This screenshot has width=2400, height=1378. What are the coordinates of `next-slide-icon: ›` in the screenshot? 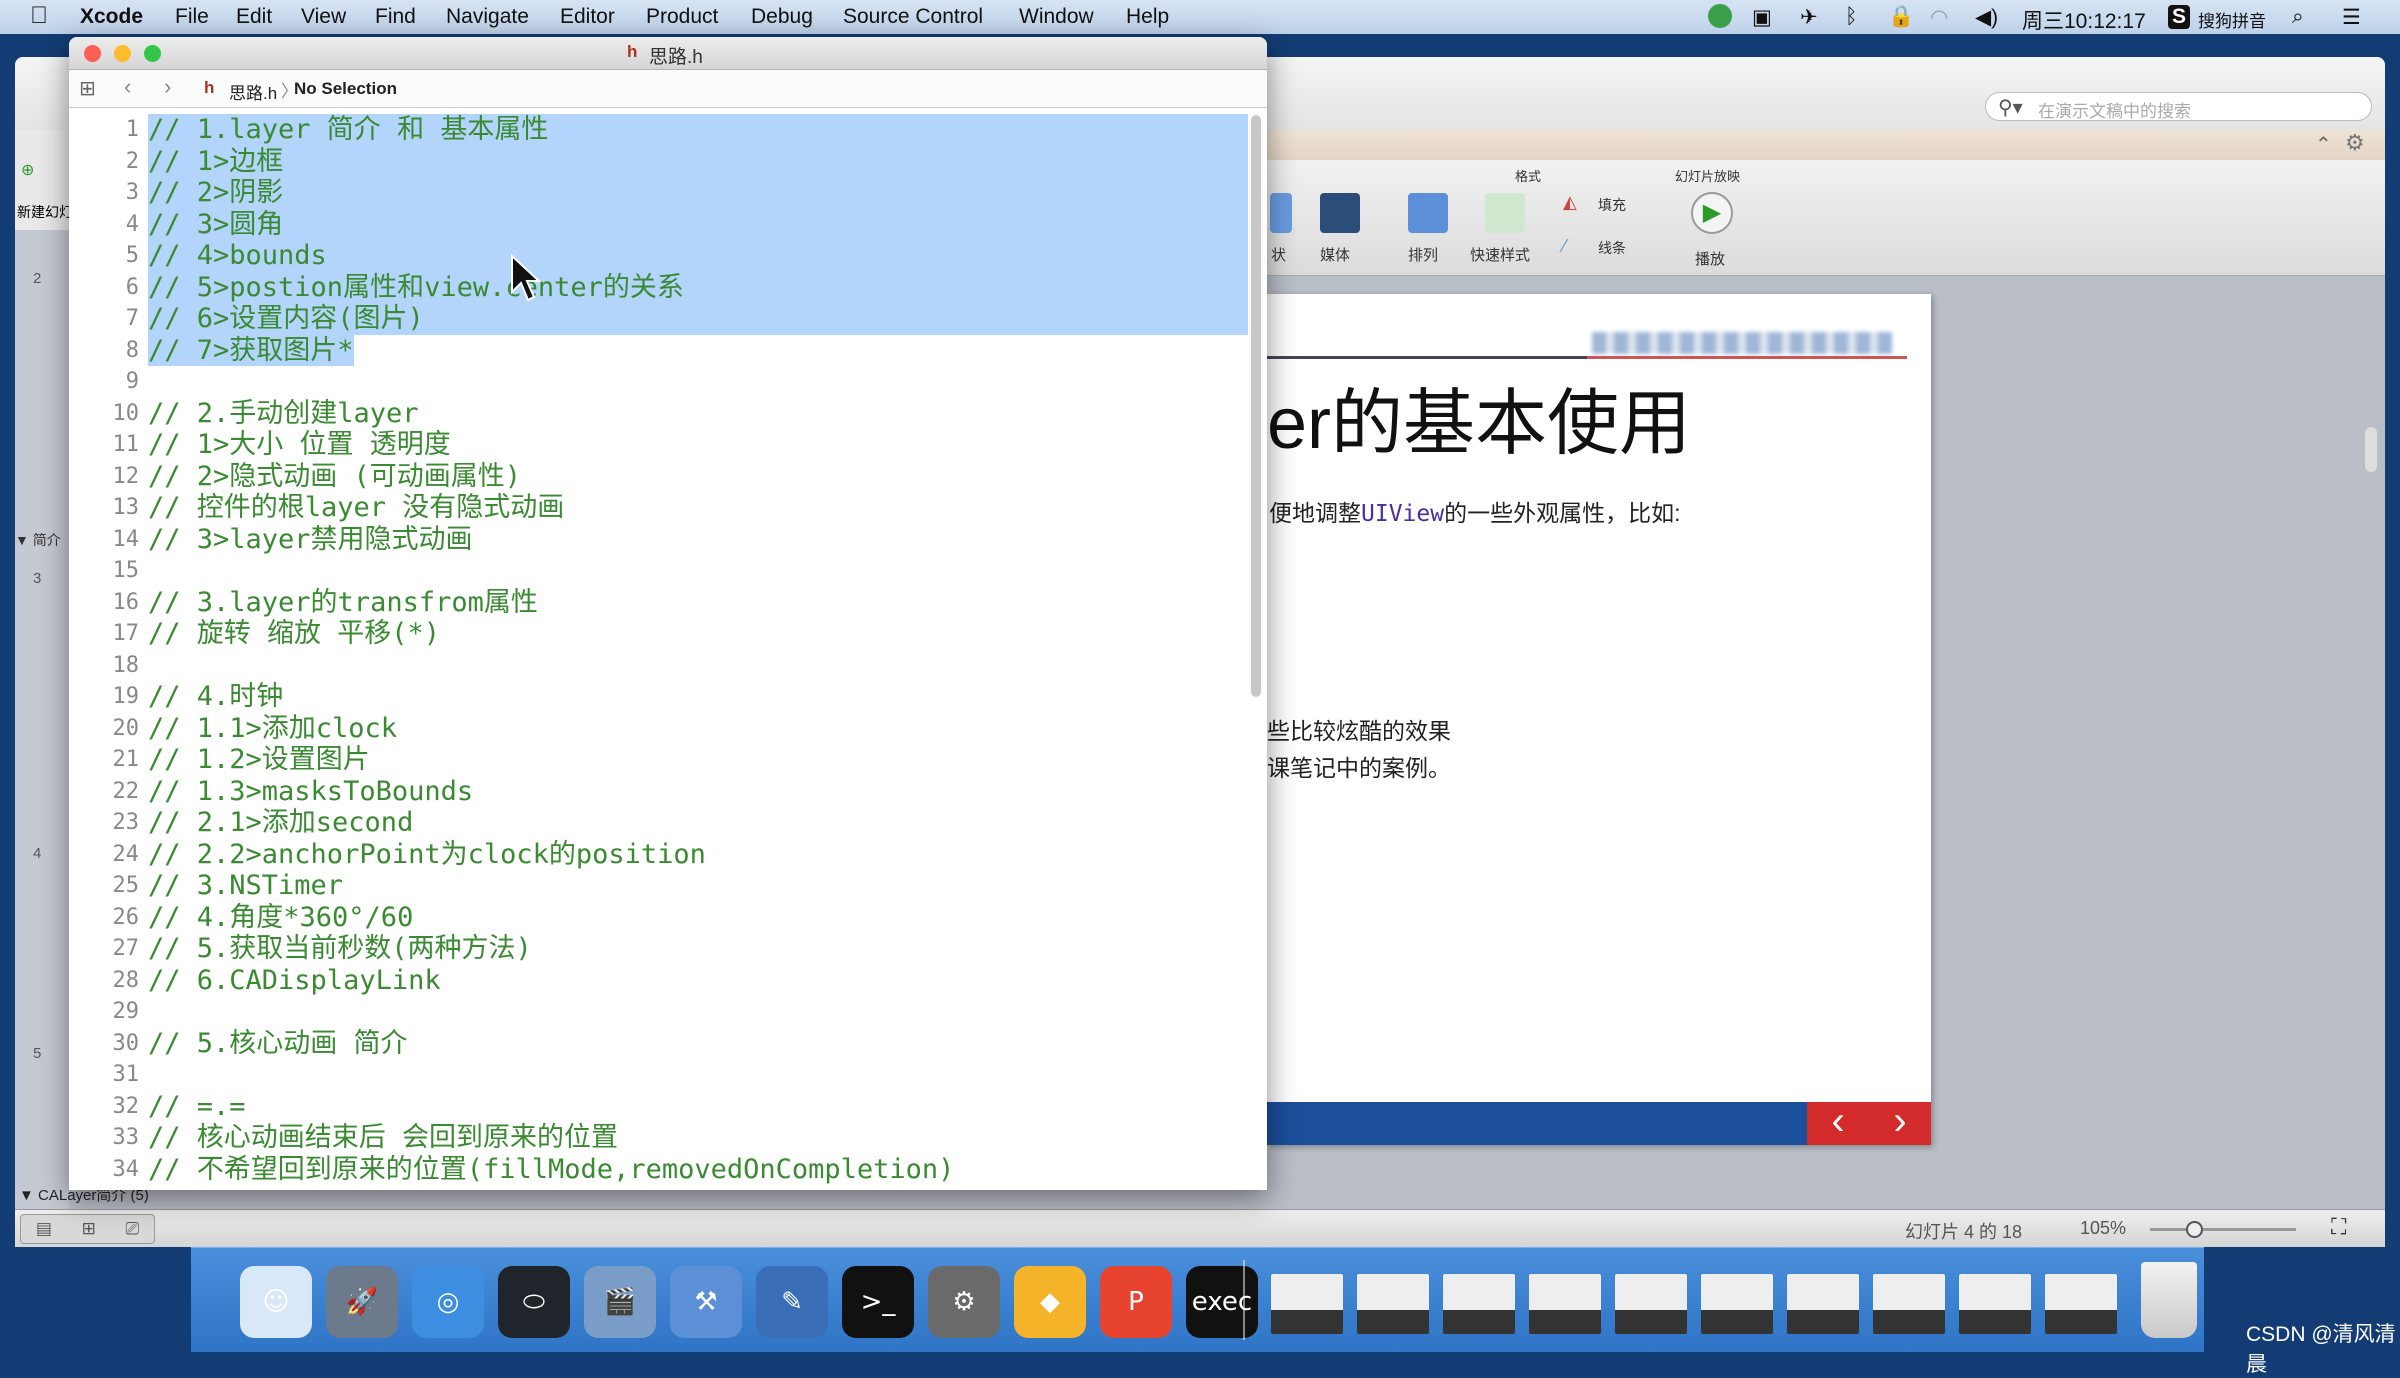 It's located at (1899, 1123).